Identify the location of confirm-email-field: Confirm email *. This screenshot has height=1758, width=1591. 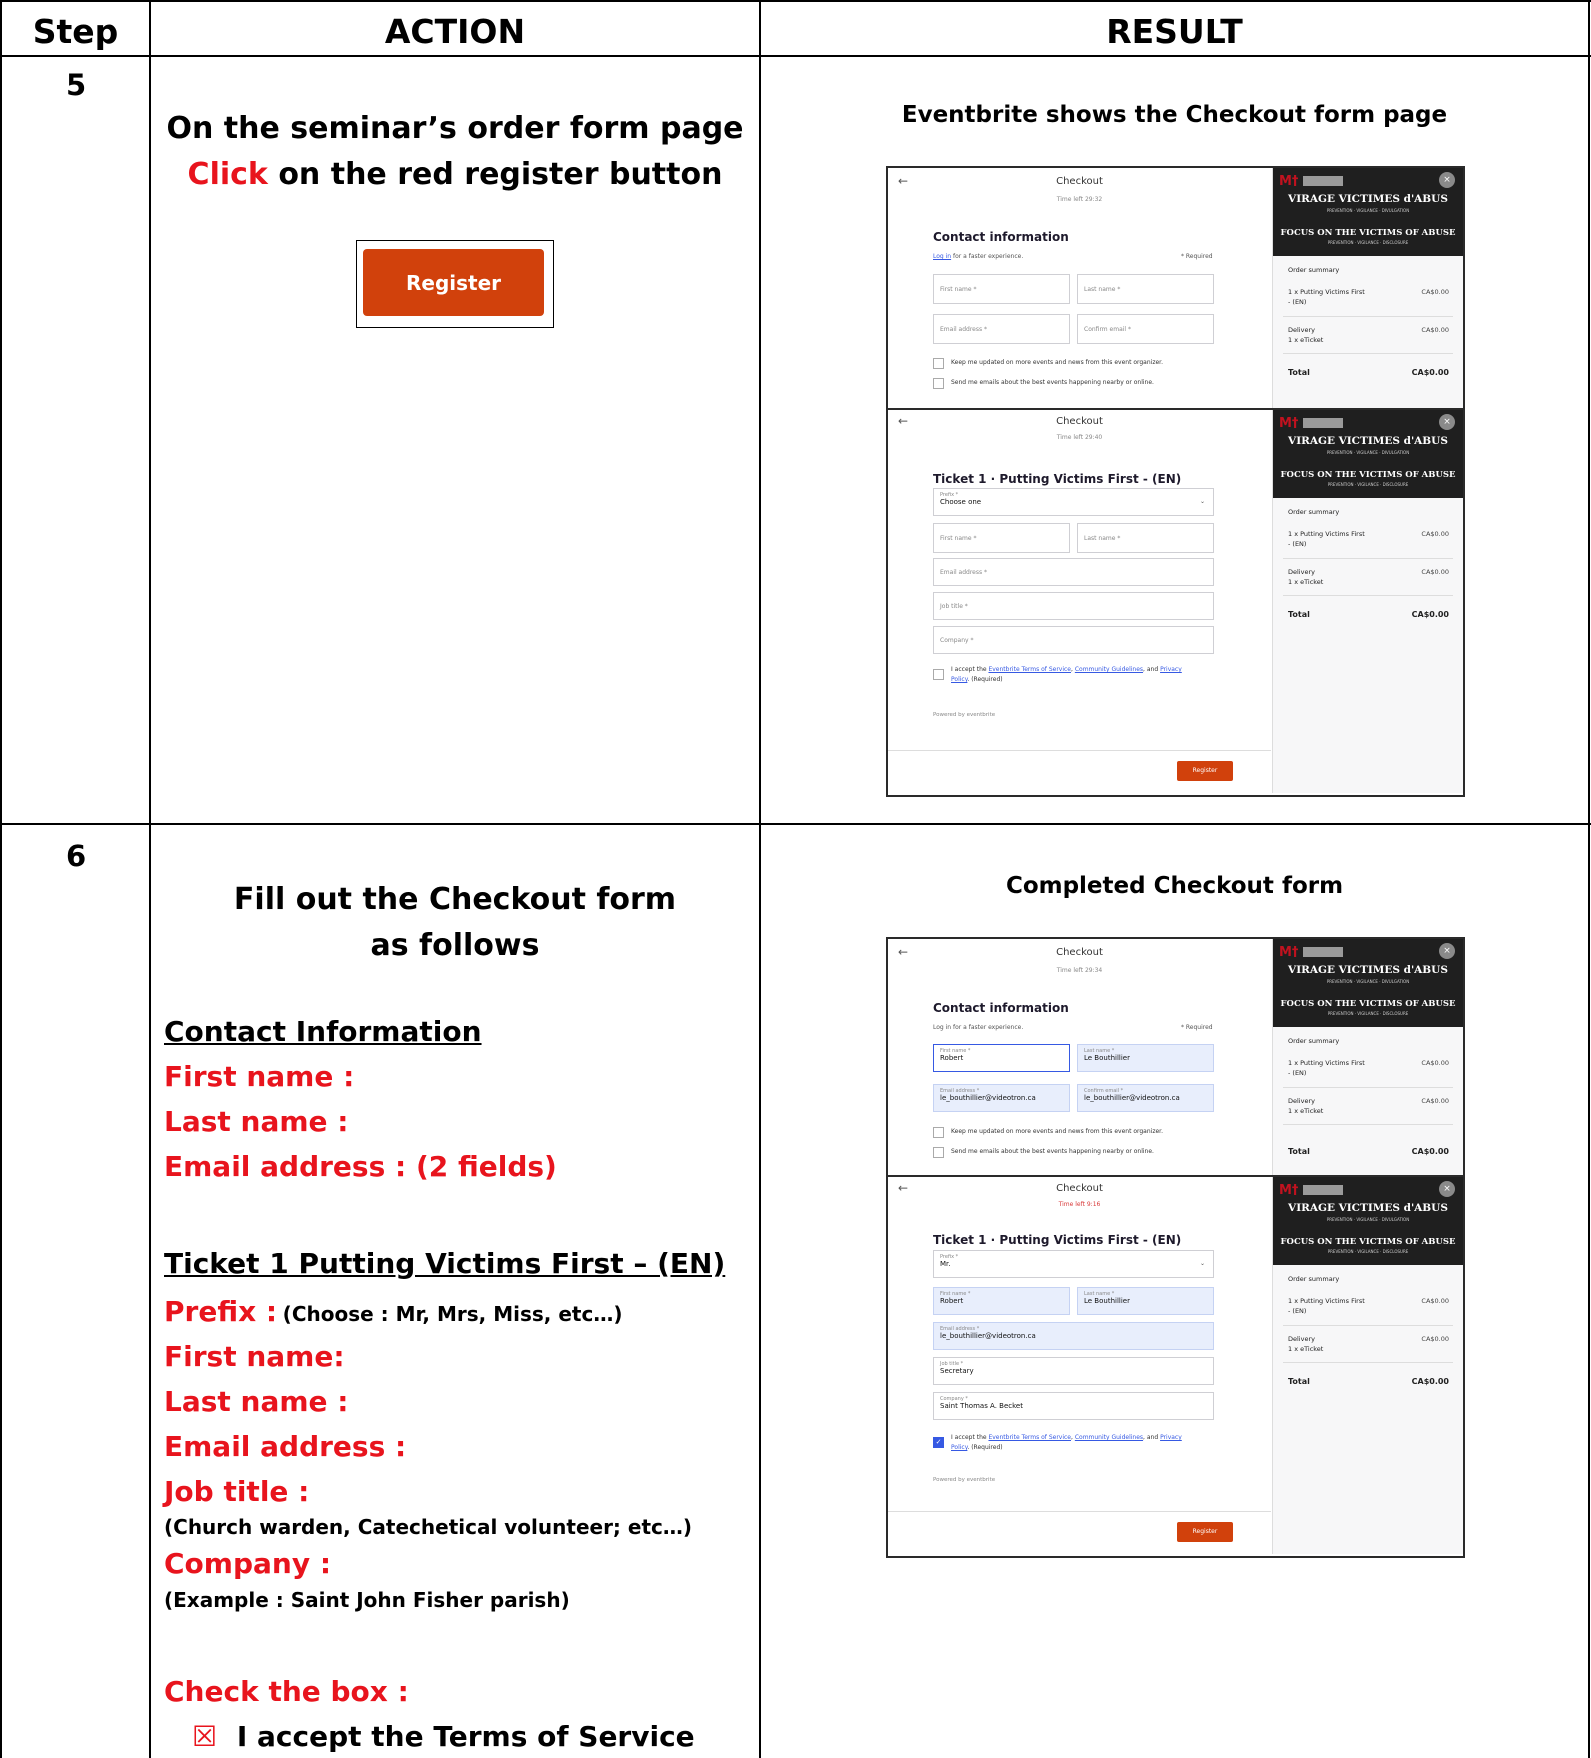
(1145, 329).